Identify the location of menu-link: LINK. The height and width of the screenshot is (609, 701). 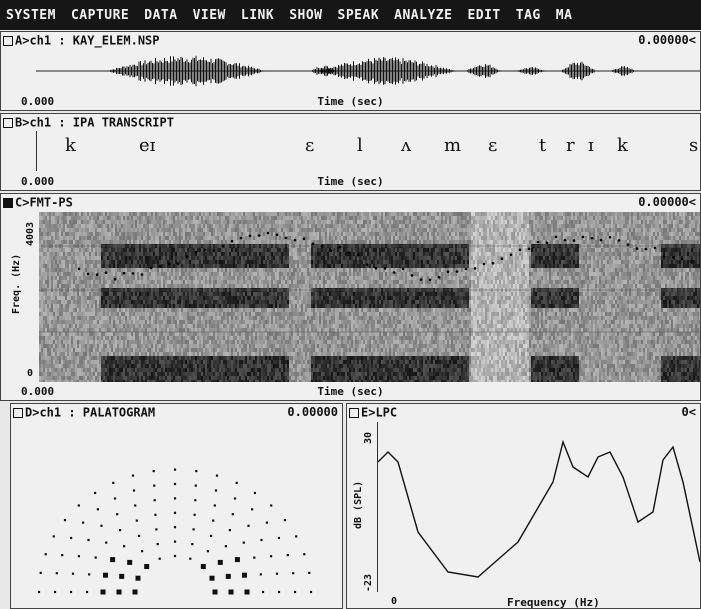
(259, 15).